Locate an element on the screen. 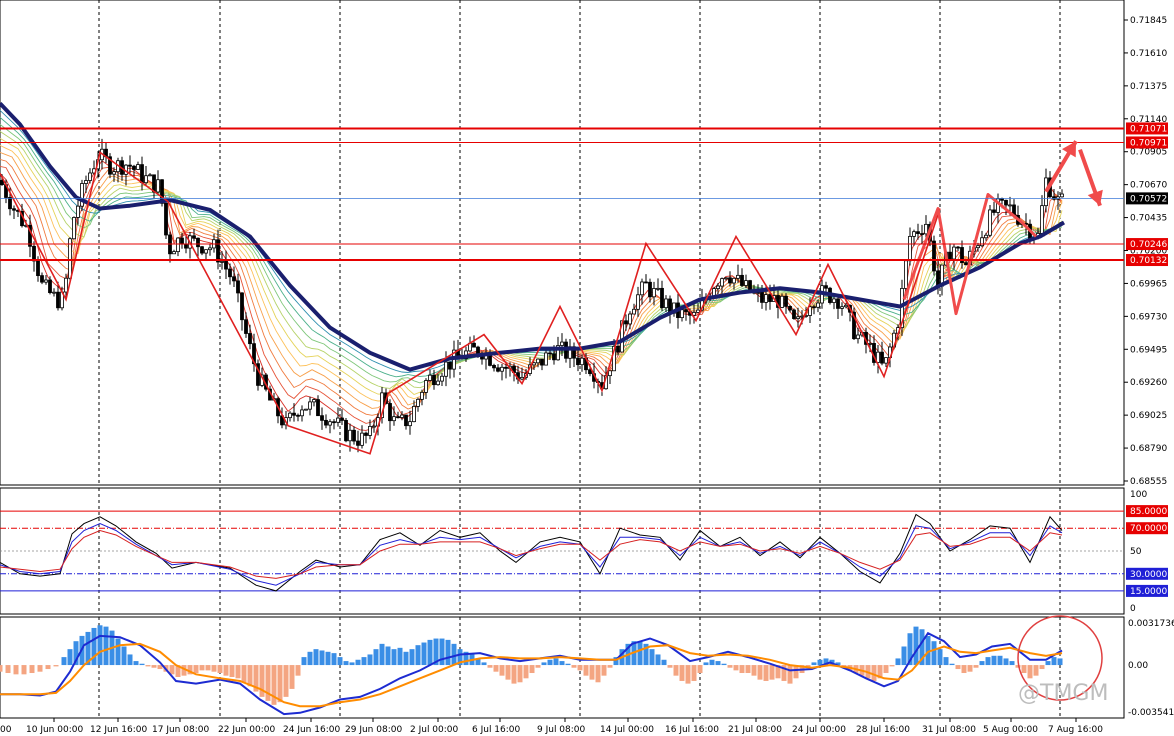 The image size is (1174, 736). time-tick-label: 5 Aug 00:00 is located at coordinates (1010, 730).